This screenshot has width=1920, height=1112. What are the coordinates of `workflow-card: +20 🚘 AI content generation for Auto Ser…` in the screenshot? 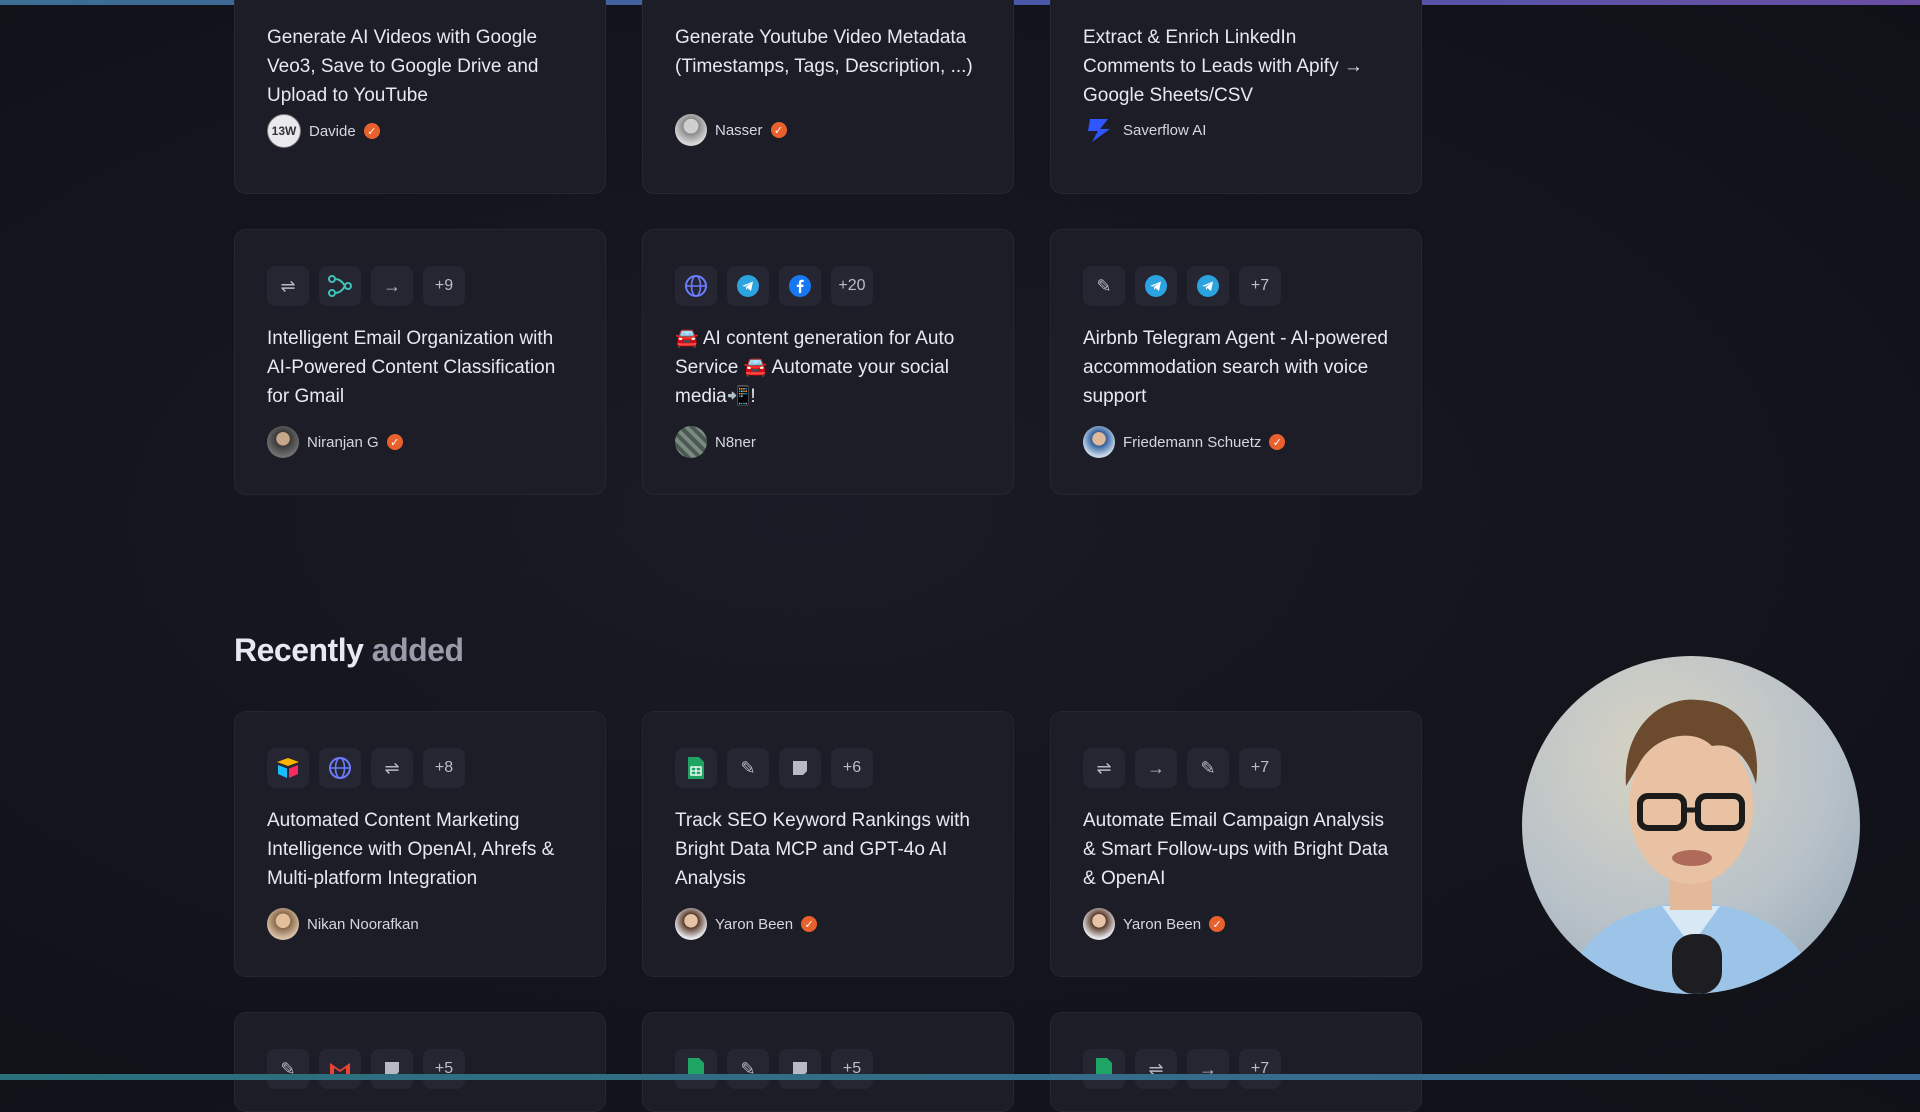 It's located at (828, 362).